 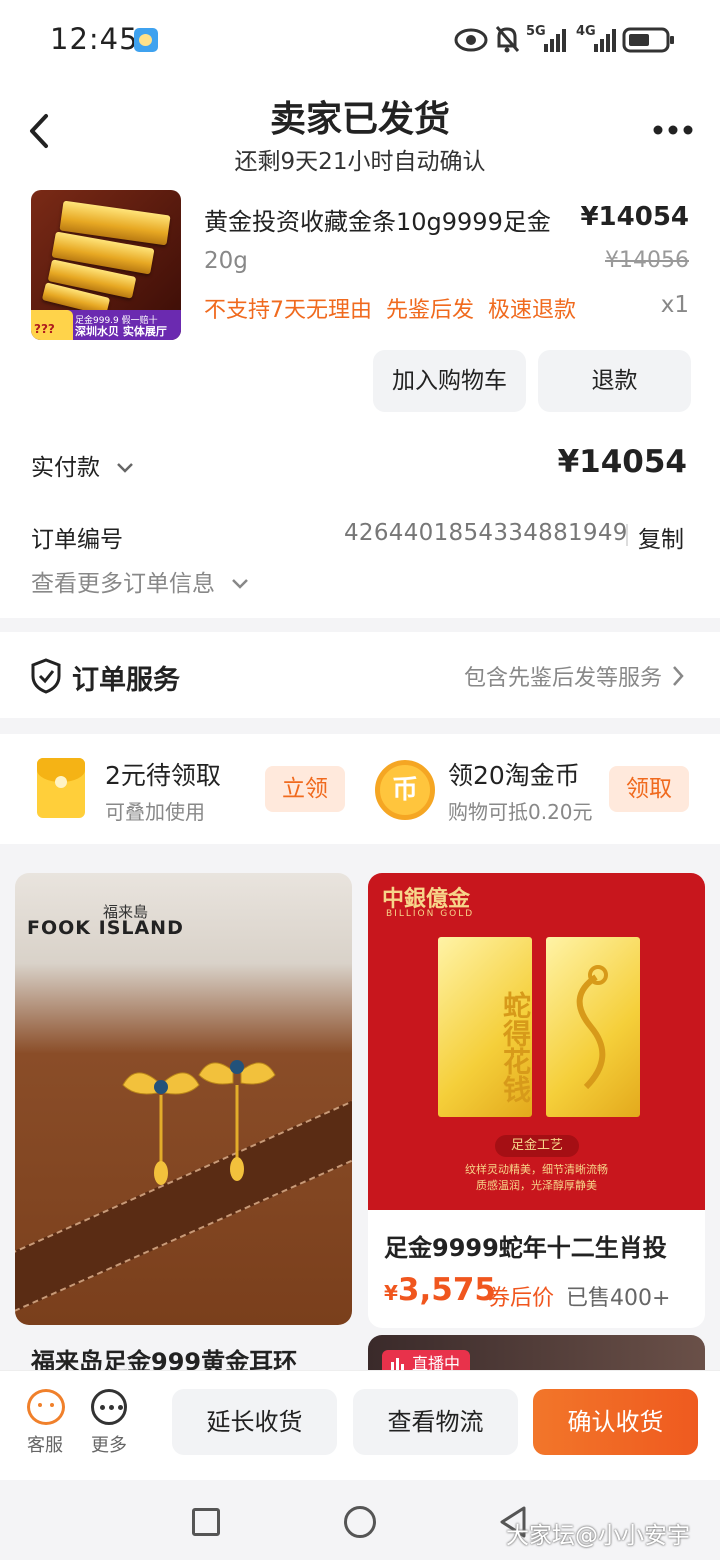 I want to click on product-tag: 极速退款, so click(x=532, y=310).